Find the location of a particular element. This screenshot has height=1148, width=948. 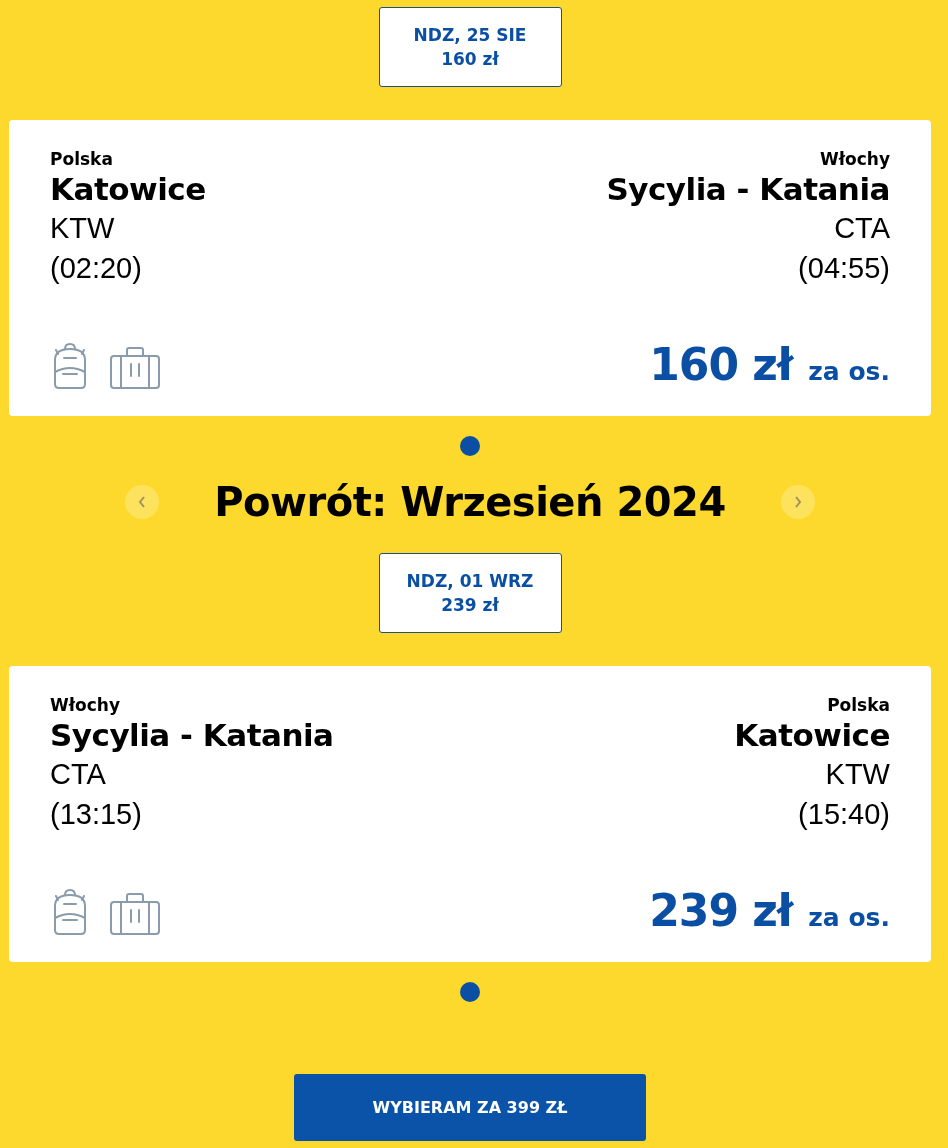

destination-city: Katowice is located at coordinates (812, 735).